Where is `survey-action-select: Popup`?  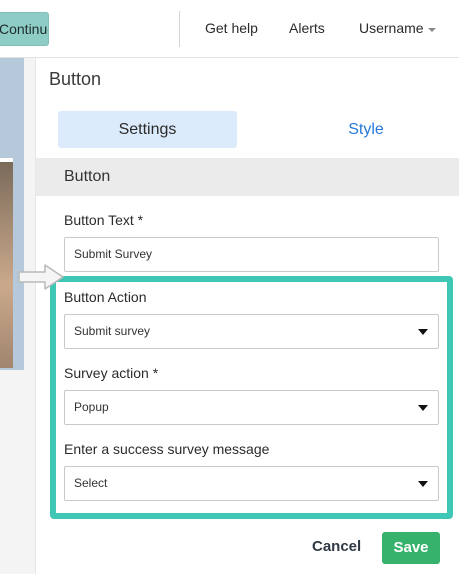 survey-action-select: Popup is located at coordinates (251, 407).